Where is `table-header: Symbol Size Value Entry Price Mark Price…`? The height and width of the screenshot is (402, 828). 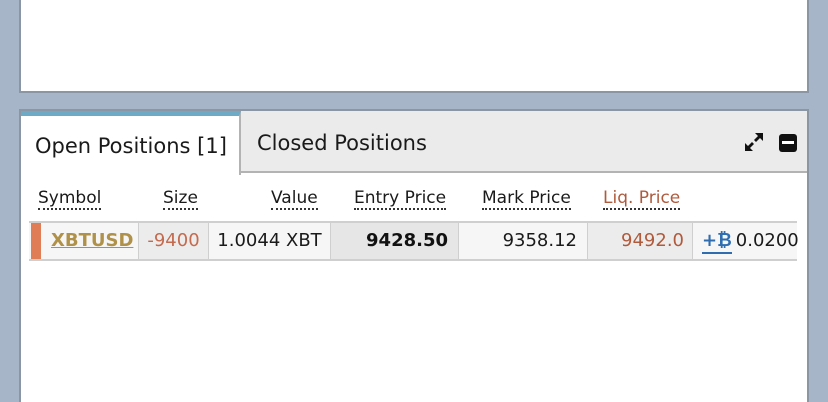
table-header: Symbol Size Value Entry Price Mark Price… is located at coordinates (416, 201).